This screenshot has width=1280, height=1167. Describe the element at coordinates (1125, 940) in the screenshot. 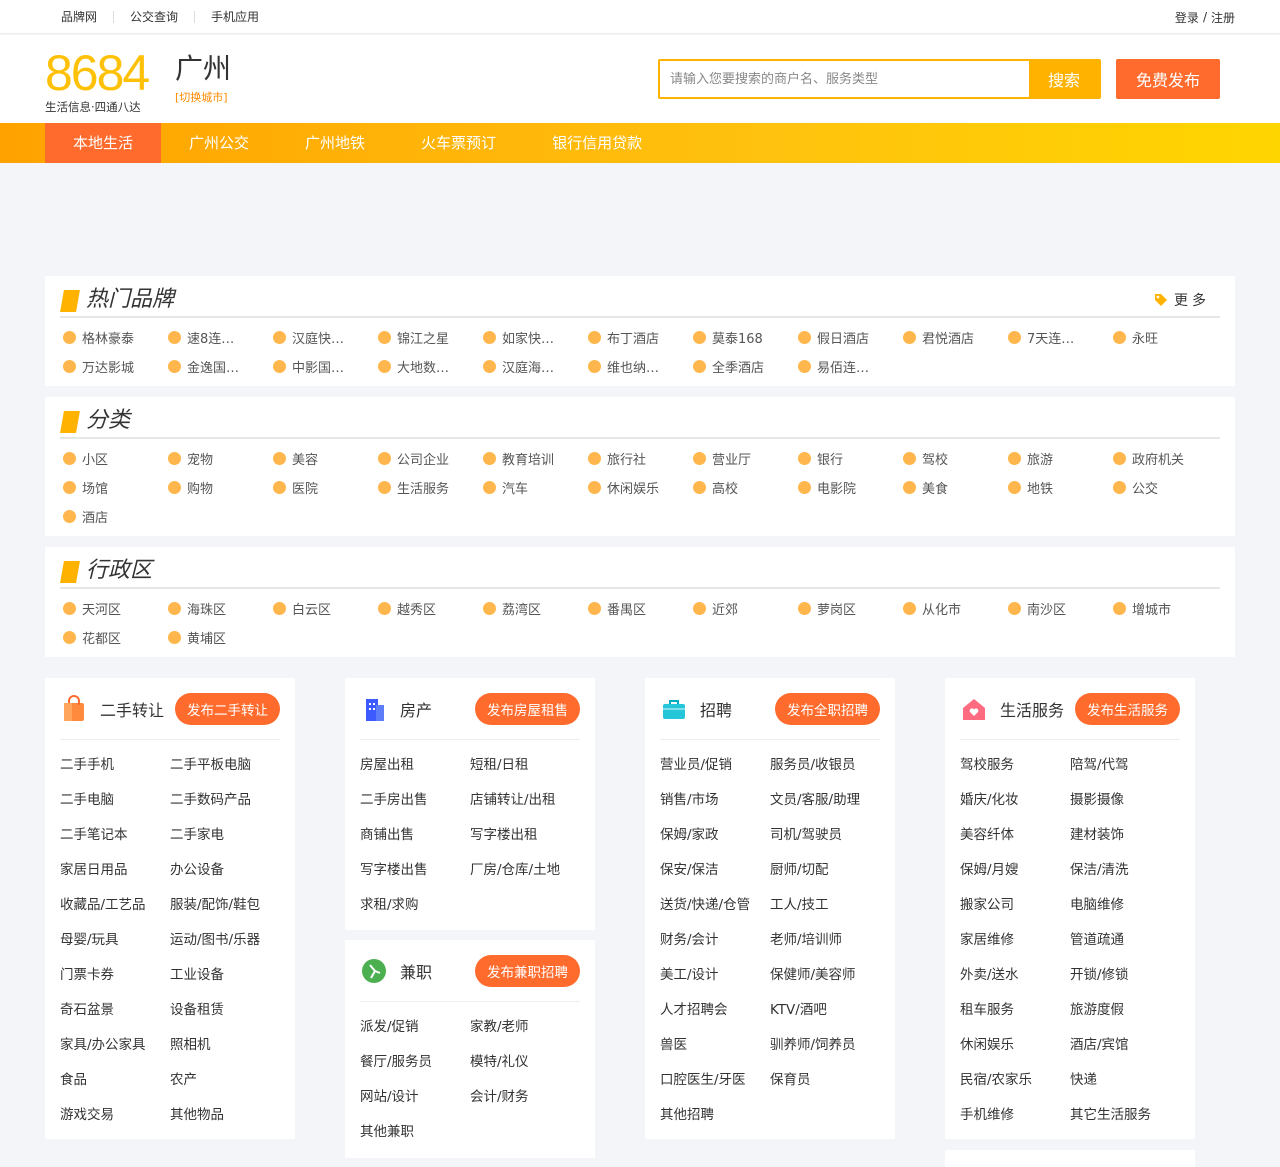

I see `category-link: 管道疏通` at that location.